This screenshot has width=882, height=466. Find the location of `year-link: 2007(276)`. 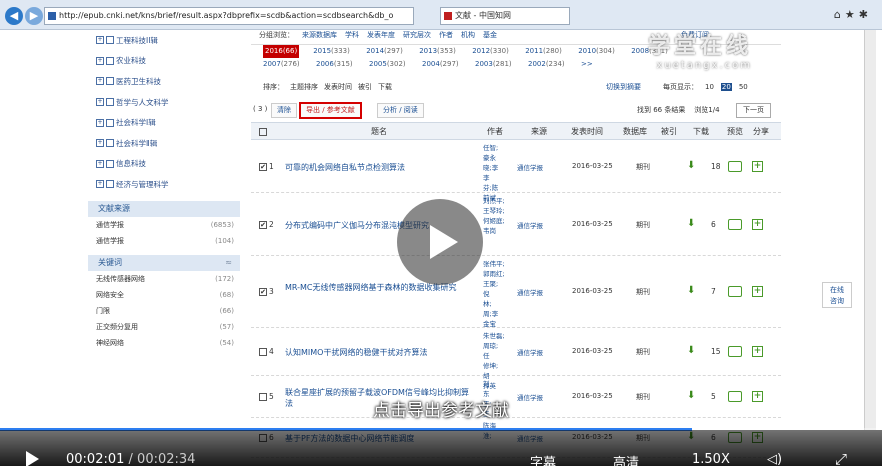

year-link: 2007(276) is located at coordinates (289, 64).